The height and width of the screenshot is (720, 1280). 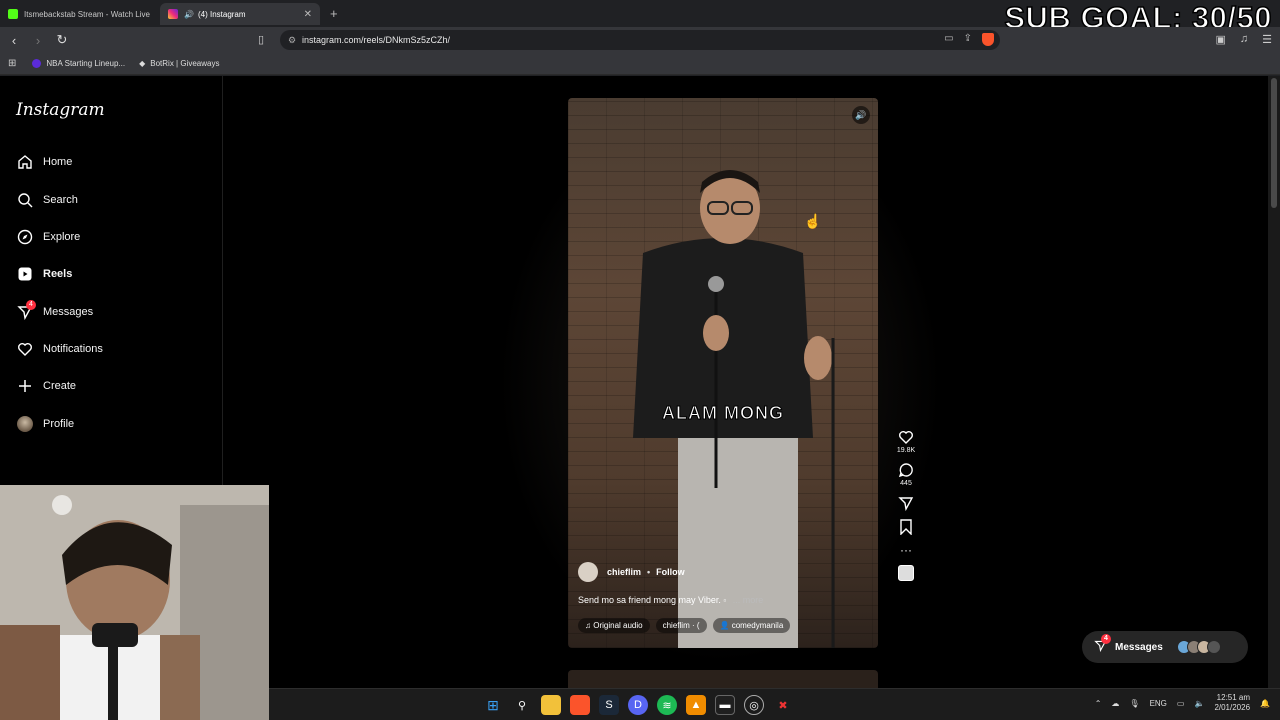 What do you see at coordinates (861, 115) in the screenshot?
I see `volume-icon: 🔊` at bounding box center [861, 115].